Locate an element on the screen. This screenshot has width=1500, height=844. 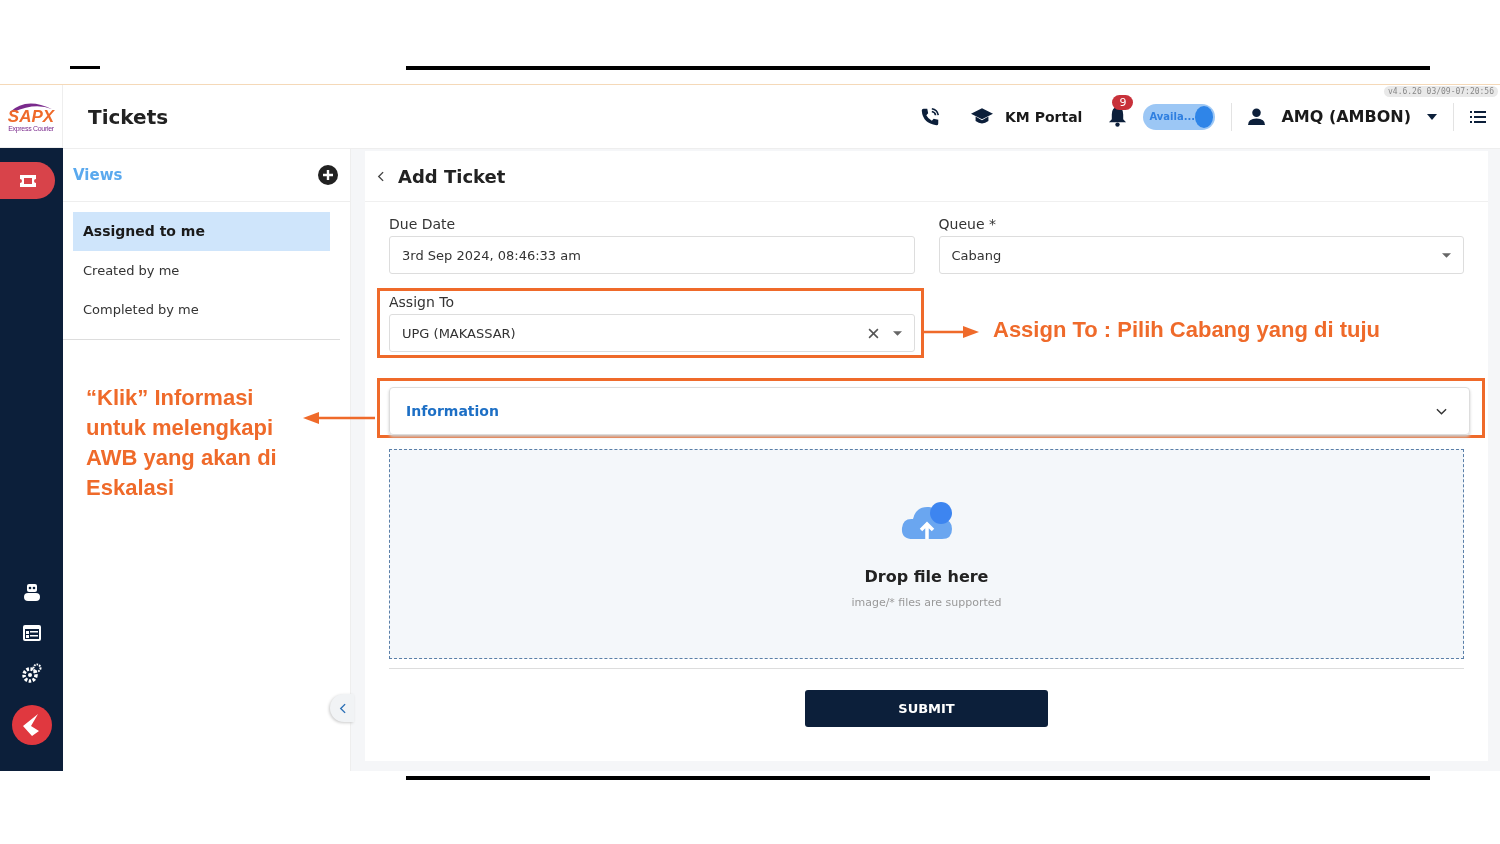
form-title: Add Ticket is located at coordinates (452, 176).